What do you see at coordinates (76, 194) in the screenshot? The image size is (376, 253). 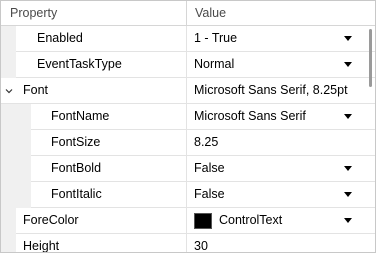 I see `property-name: FontItalic` at bounding box center [76, 194].